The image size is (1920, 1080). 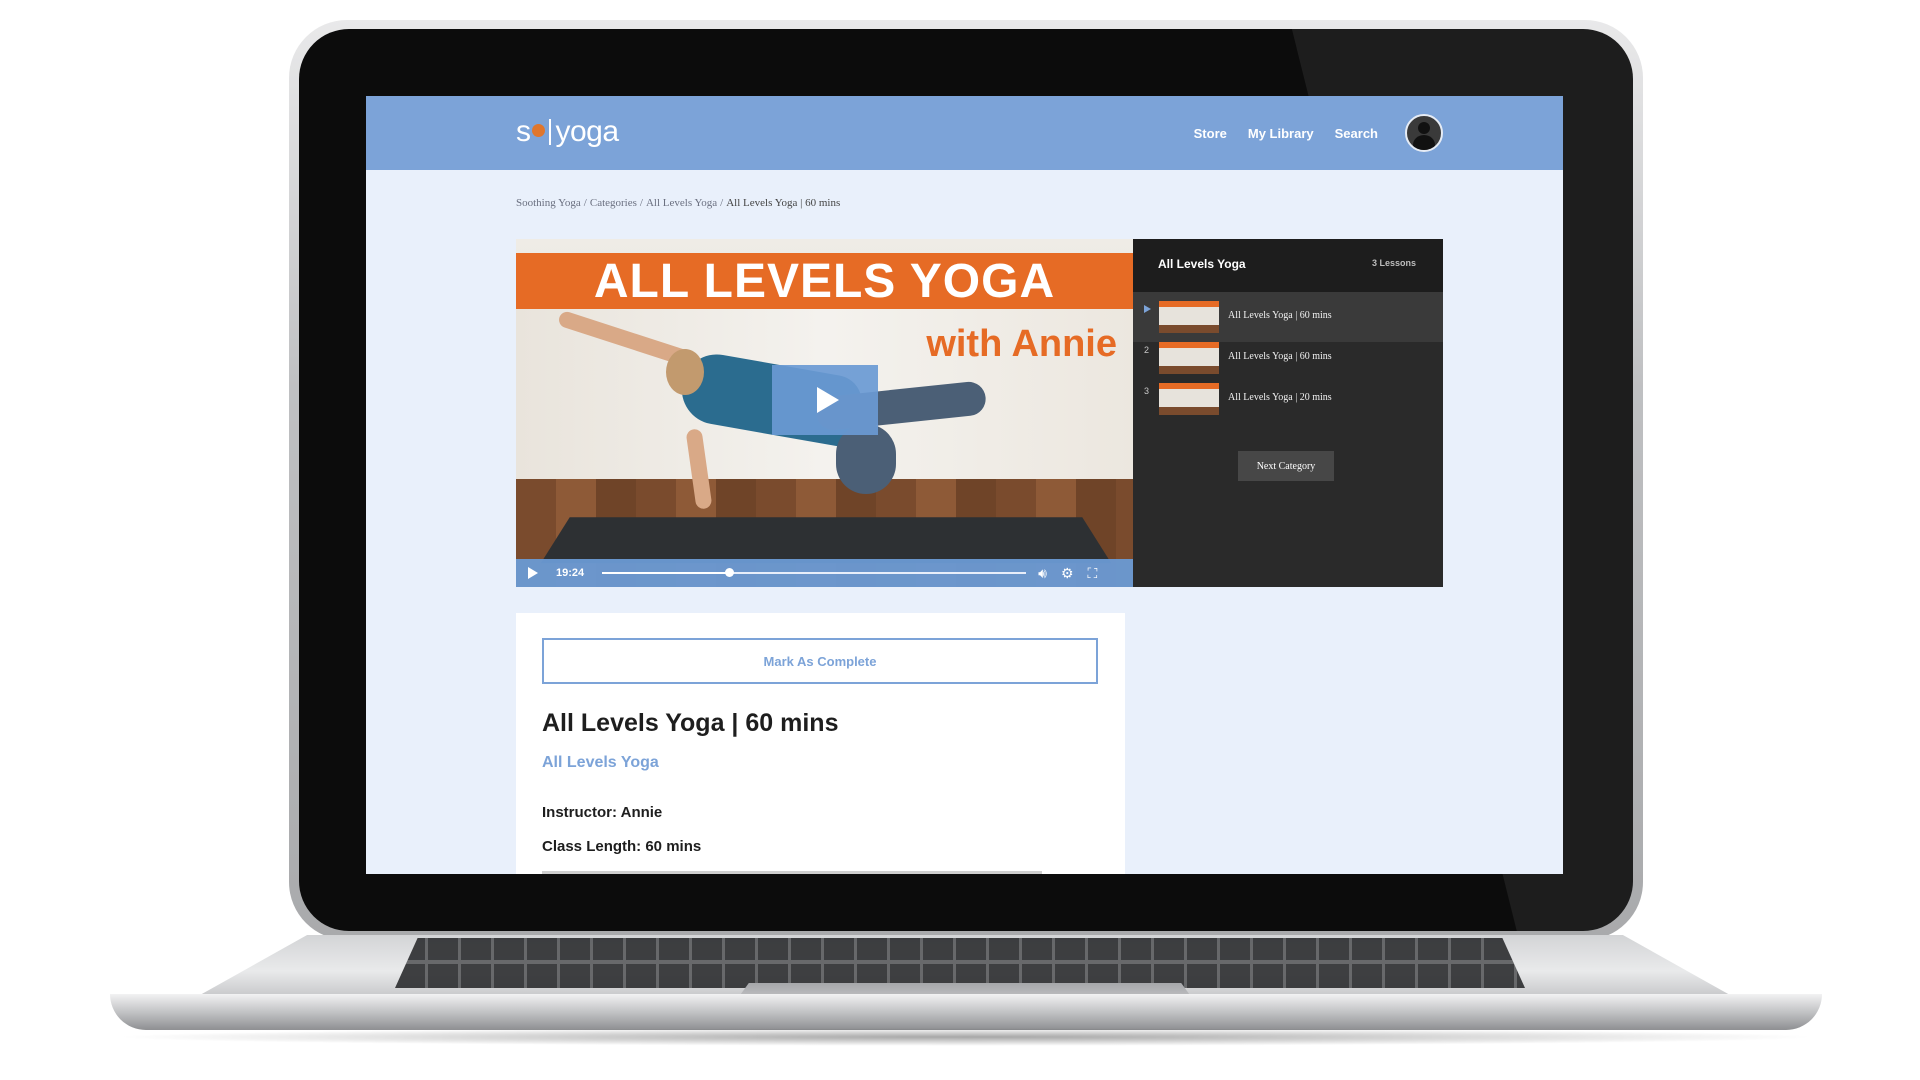 I want to click on logo-sol: s l, so click(x=536, y=132).